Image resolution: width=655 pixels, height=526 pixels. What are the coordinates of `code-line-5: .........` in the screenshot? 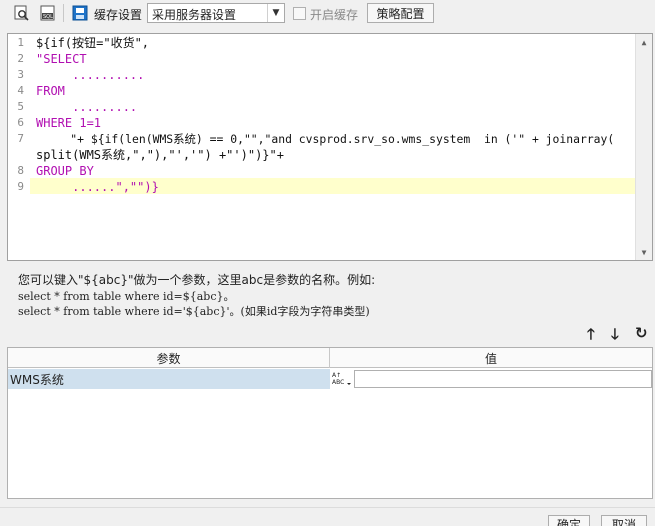 It's located at (87, 107).